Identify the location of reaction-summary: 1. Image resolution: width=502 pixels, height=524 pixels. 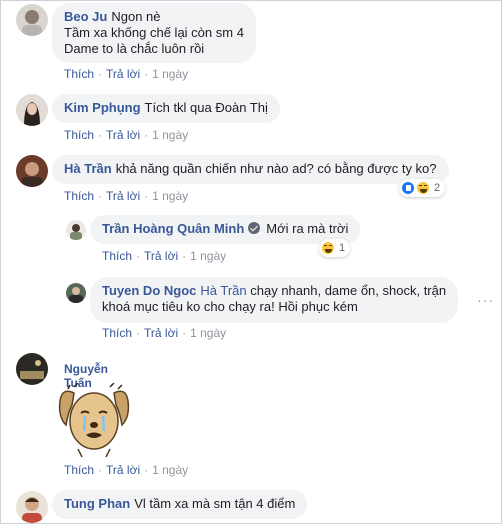
(335, 248).